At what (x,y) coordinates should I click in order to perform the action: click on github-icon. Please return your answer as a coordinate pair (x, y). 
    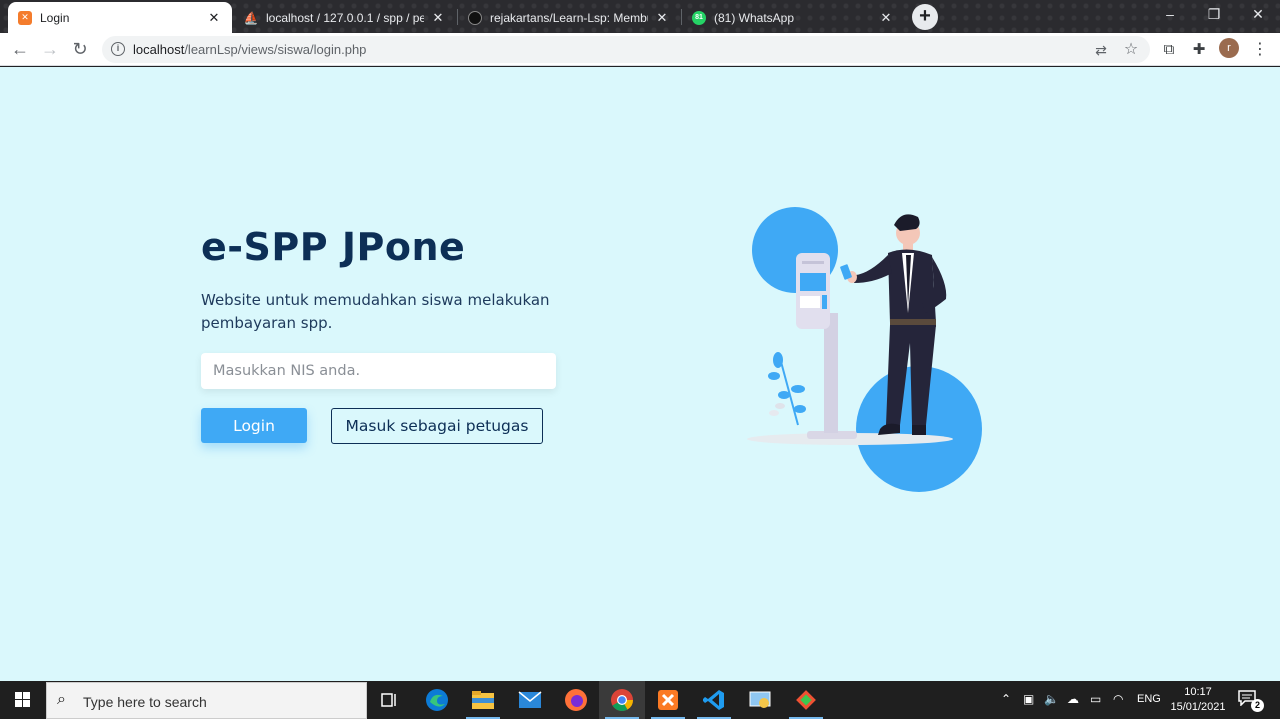
    Looking at the image, I should click on (475, 17).